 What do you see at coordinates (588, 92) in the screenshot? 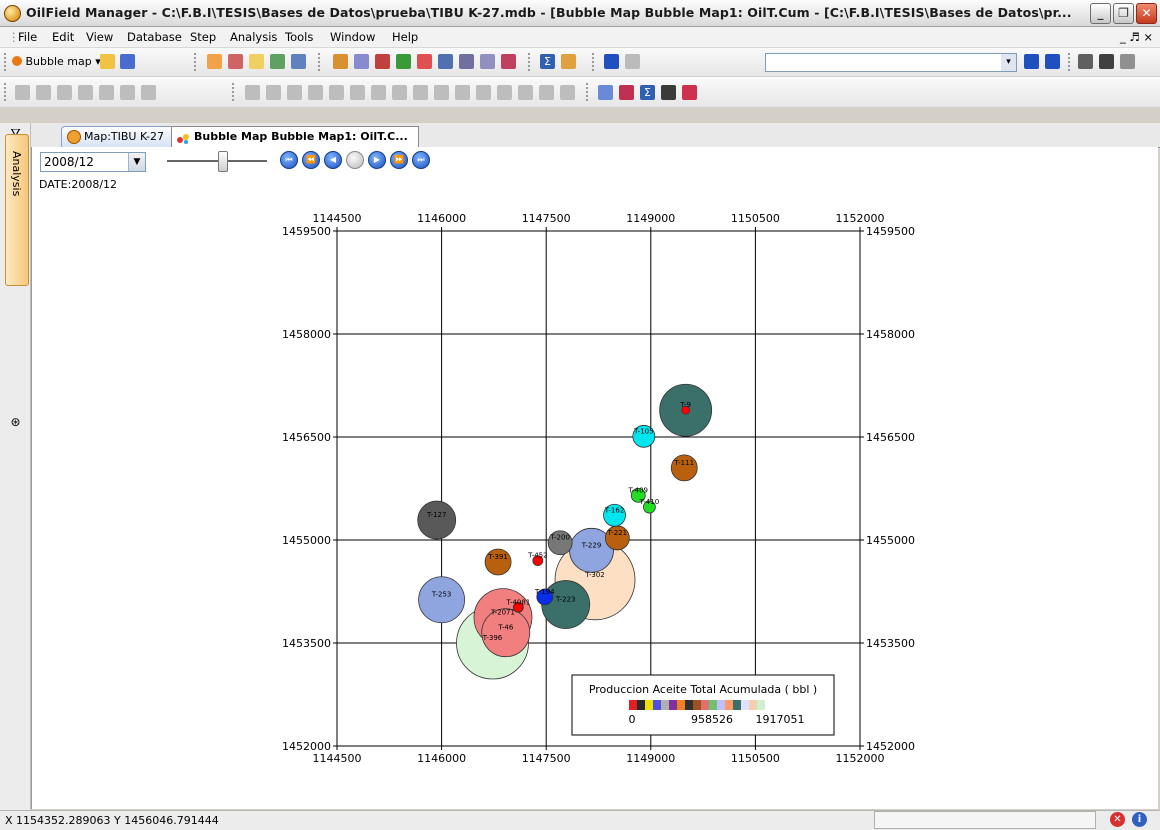
I see `toolbar-grip` at bounding box center [588, 92].